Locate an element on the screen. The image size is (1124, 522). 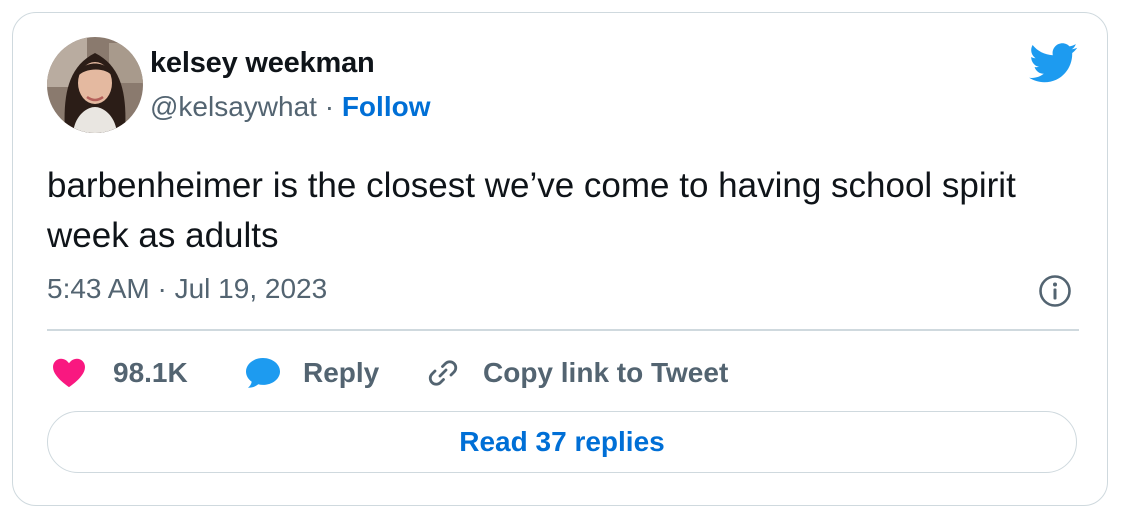
like-count: 98.1K is located at coordinates (150, 372).